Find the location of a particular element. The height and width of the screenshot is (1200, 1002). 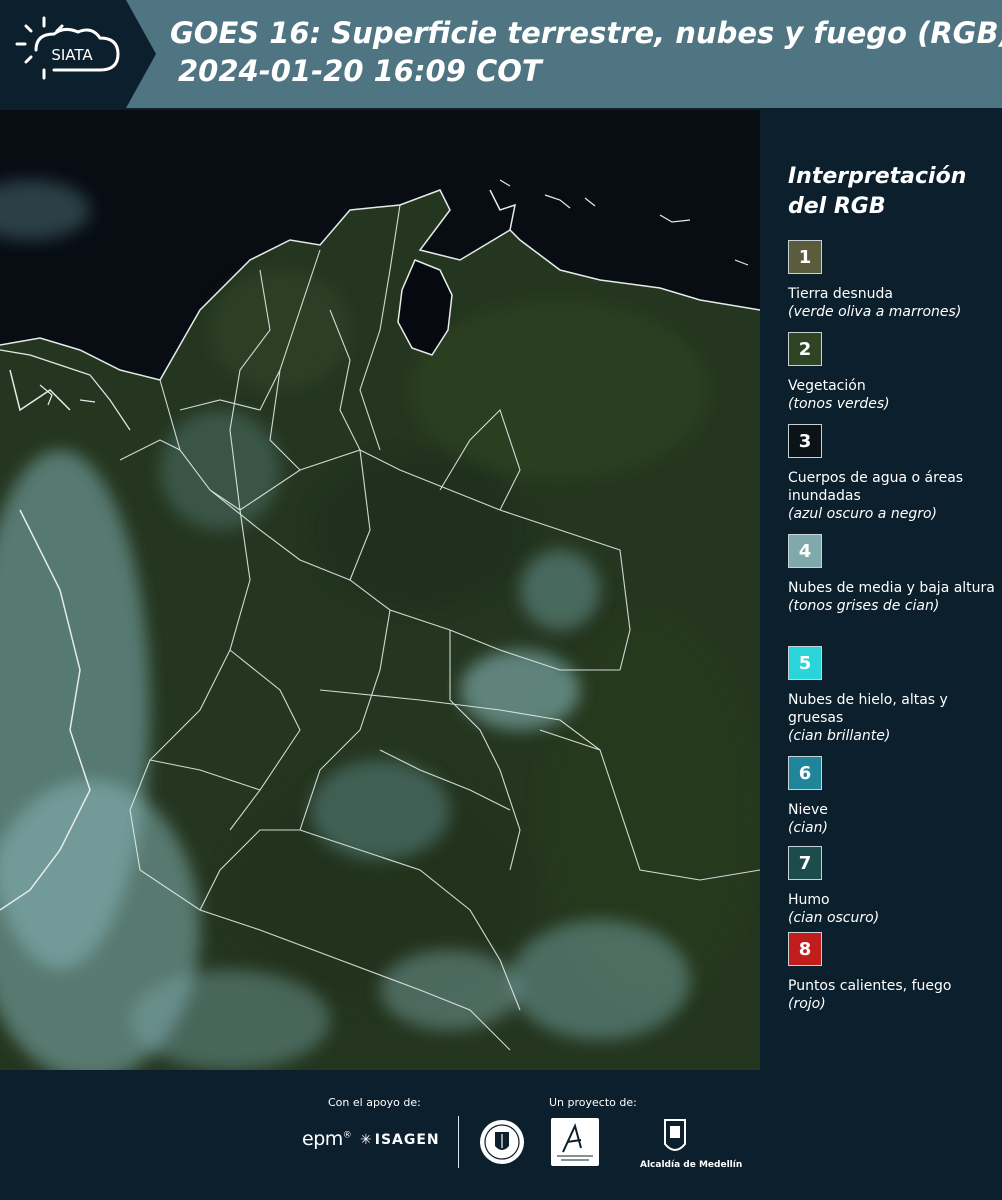

epm-logo: epm® is located at coordinates (327, 1139).